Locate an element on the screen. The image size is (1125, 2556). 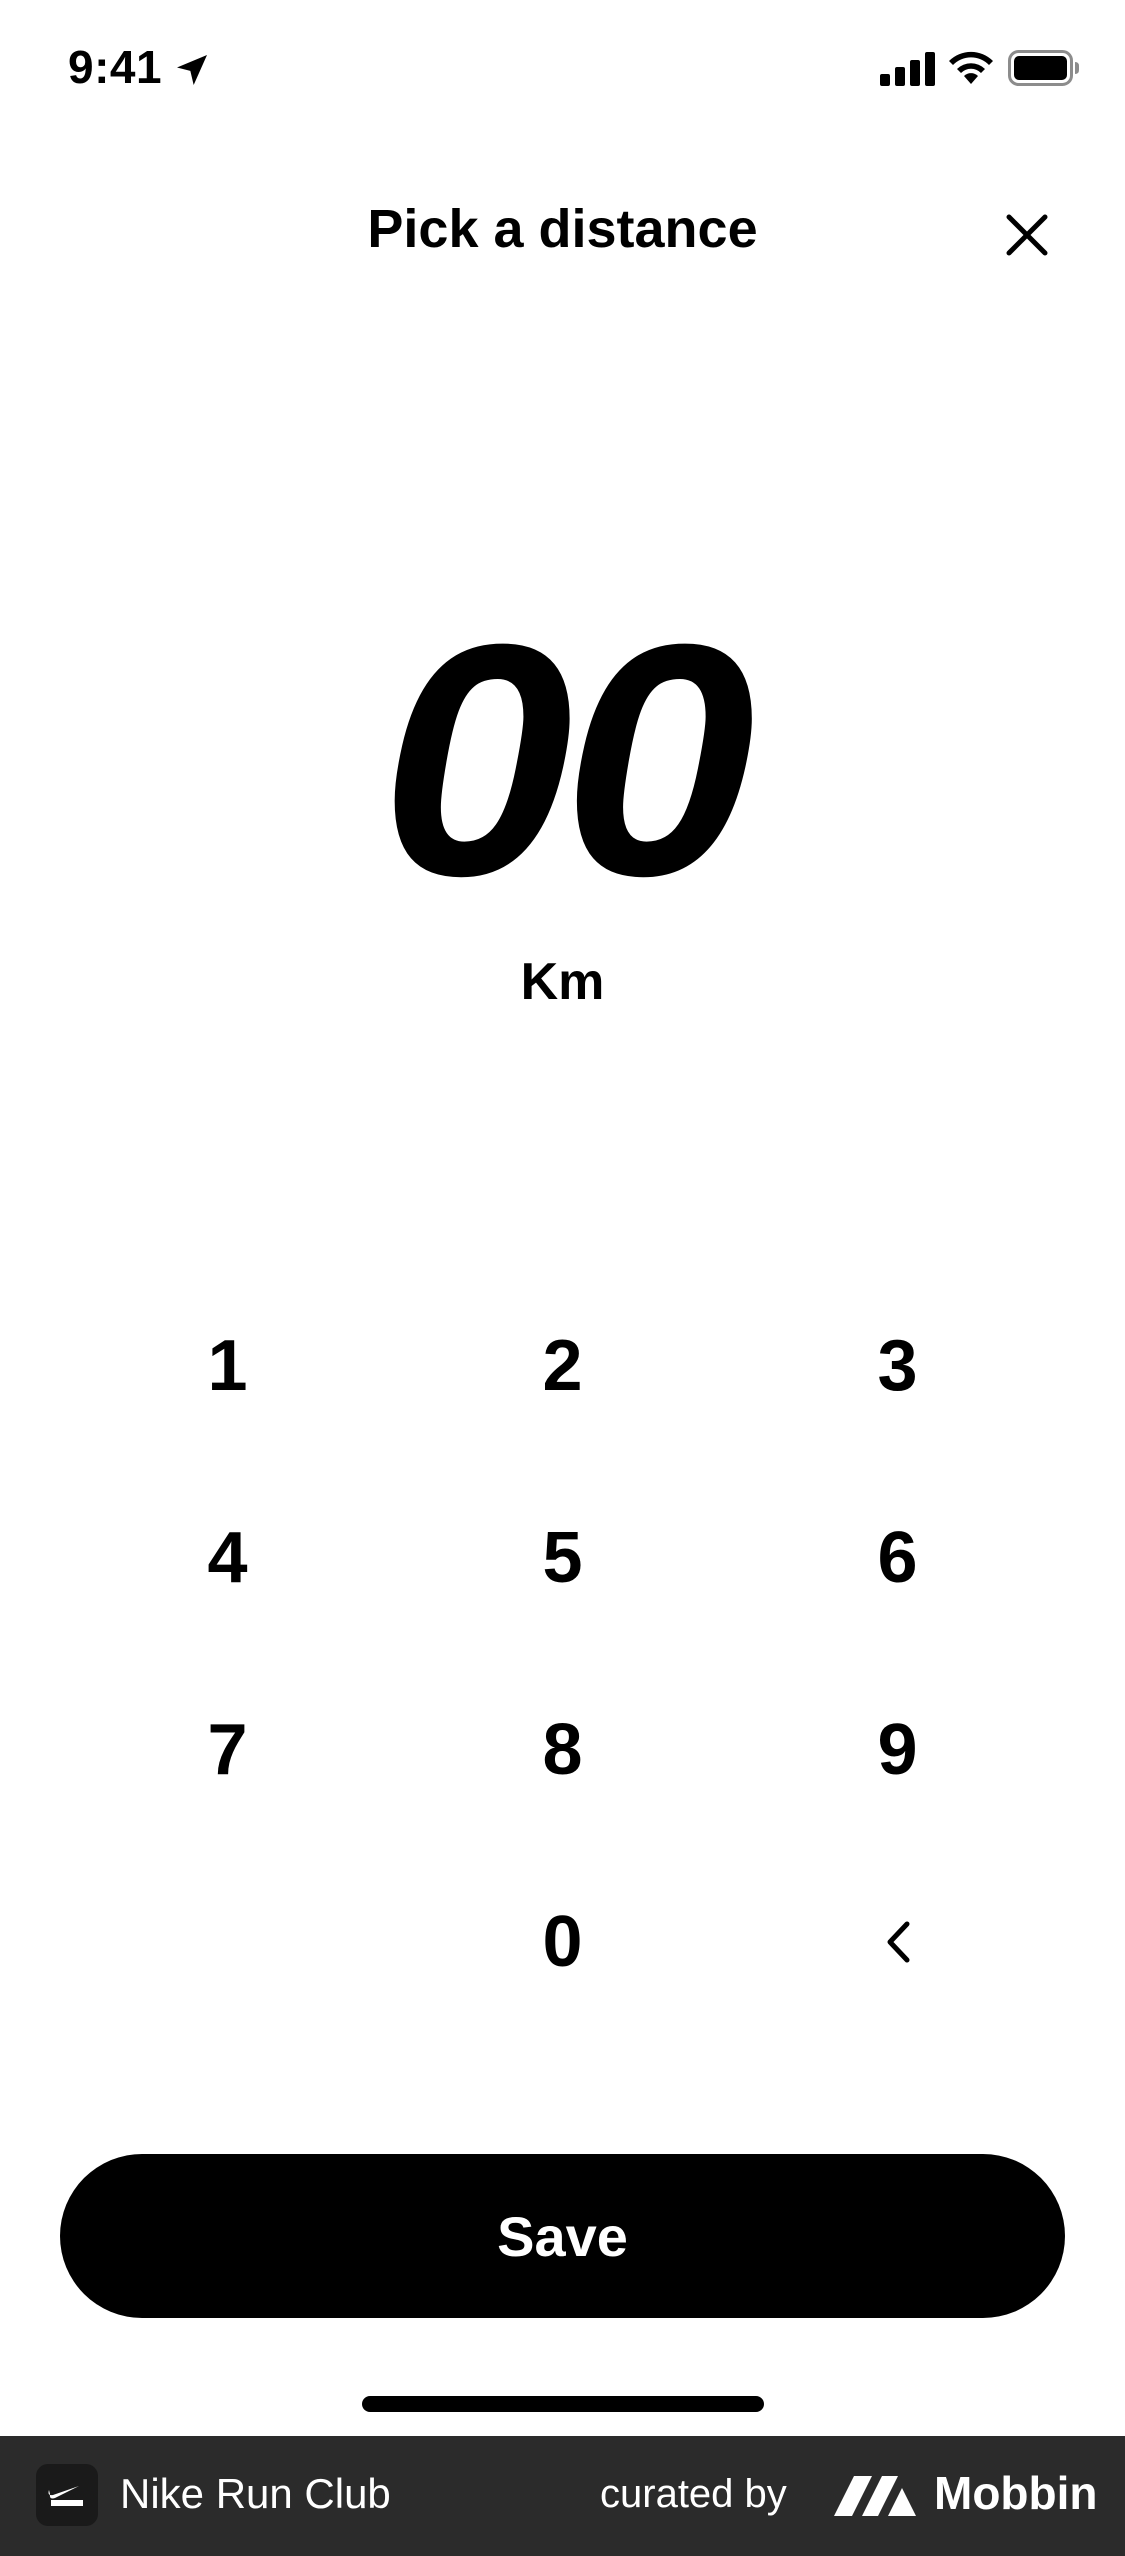
mobbin-brand: Mobbin is located at coordinates (1016, 2493).